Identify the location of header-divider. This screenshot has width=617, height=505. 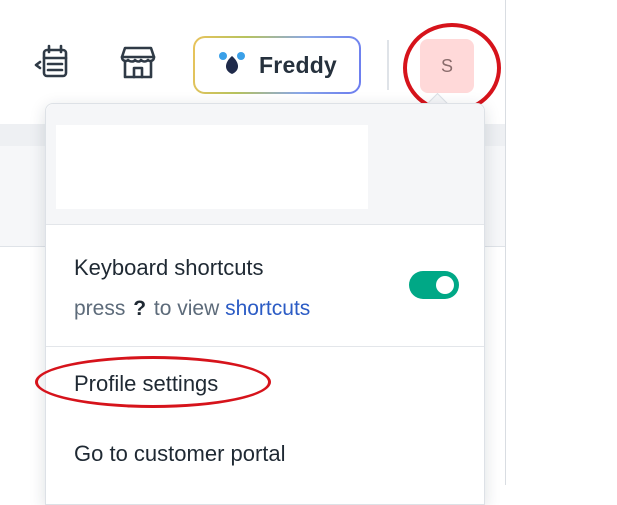
(388, 65).